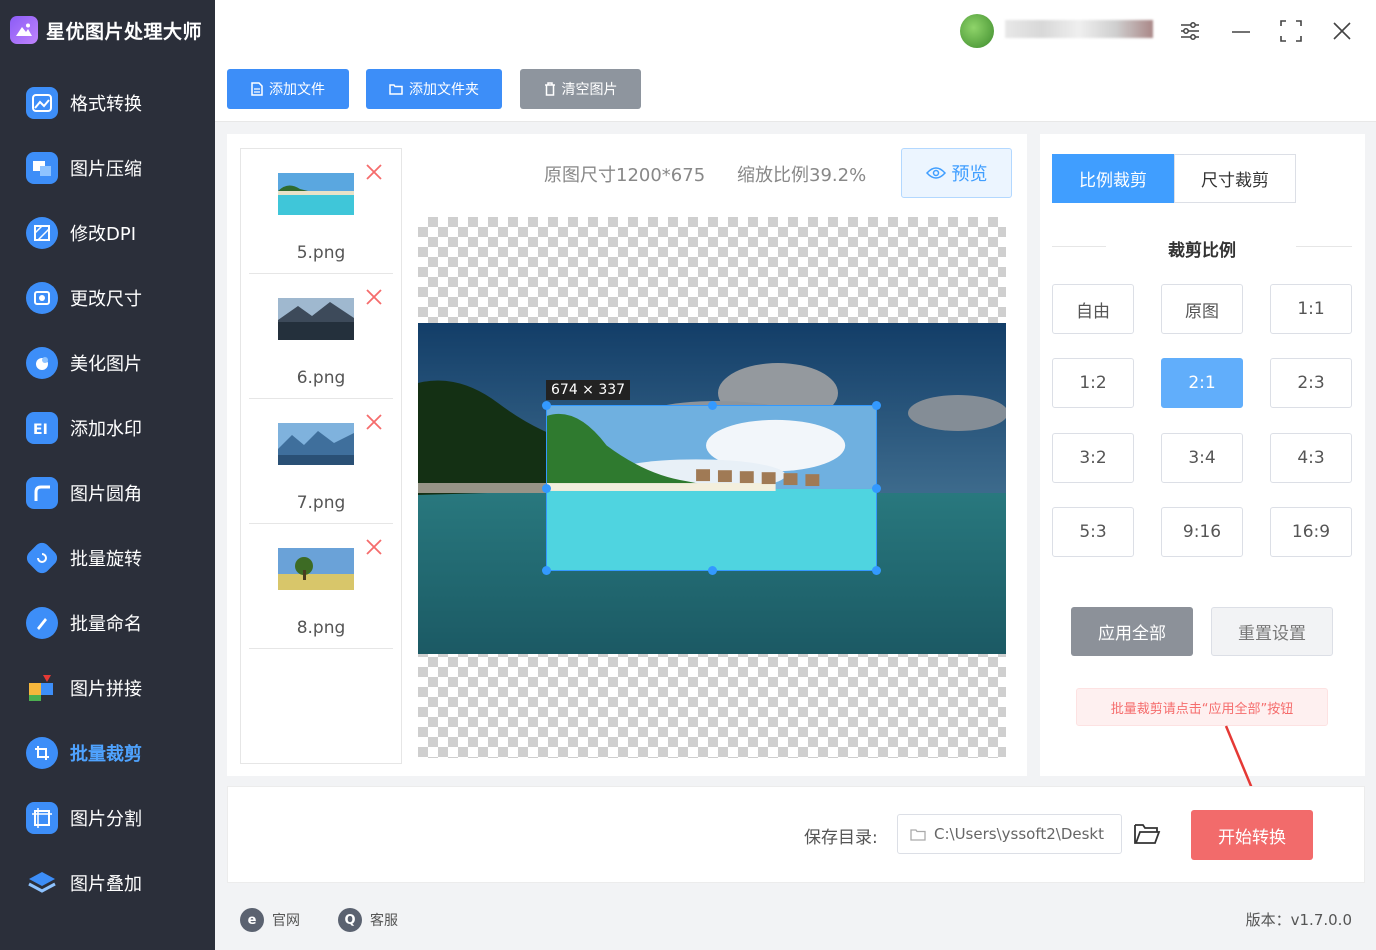 The height and width of the screenshot is (950, 1376). What do you see at coordinates (384, 921) in the screenshot?
I see `support-label: 客服` at bounding box center [384, 921].